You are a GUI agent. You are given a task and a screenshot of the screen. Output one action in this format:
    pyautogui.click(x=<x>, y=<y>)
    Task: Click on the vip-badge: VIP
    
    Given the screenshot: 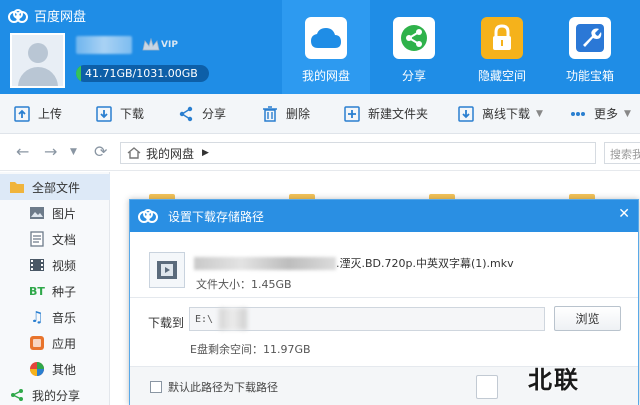 What is the action you would take?
    pyautogui.click(x=160, y=45)
    